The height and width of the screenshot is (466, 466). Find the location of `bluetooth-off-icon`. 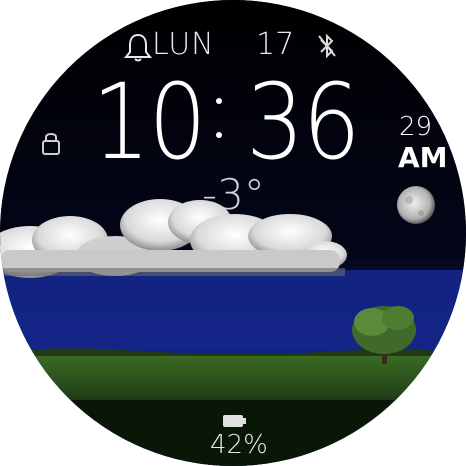

bluetooth-off-icon is located at coordinates (327, 46).